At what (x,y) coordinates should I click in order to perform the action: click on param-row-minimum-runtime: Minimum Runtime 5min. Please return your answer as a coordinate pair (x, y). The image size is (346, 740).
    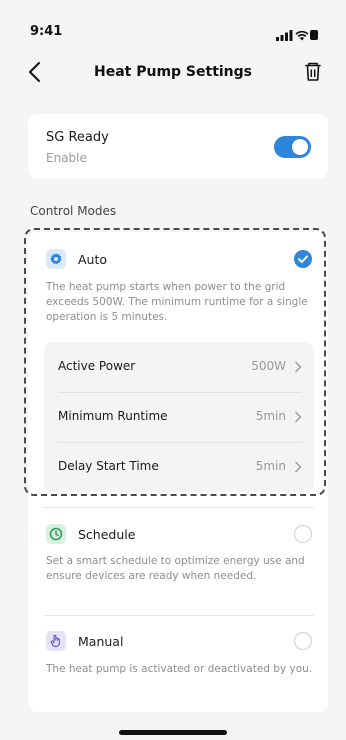
    Looking at the image, I should click on (180, 417).